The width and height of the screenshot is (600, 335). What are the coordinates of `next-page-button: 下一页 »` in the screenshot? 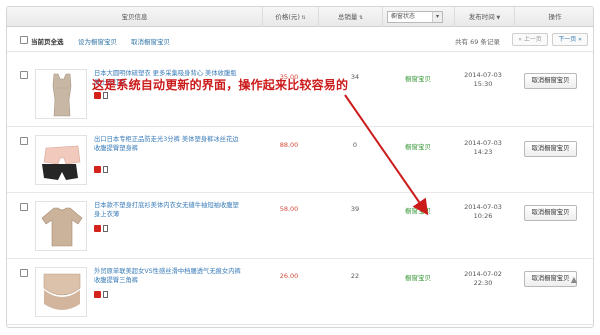 It's located at (570, 39).